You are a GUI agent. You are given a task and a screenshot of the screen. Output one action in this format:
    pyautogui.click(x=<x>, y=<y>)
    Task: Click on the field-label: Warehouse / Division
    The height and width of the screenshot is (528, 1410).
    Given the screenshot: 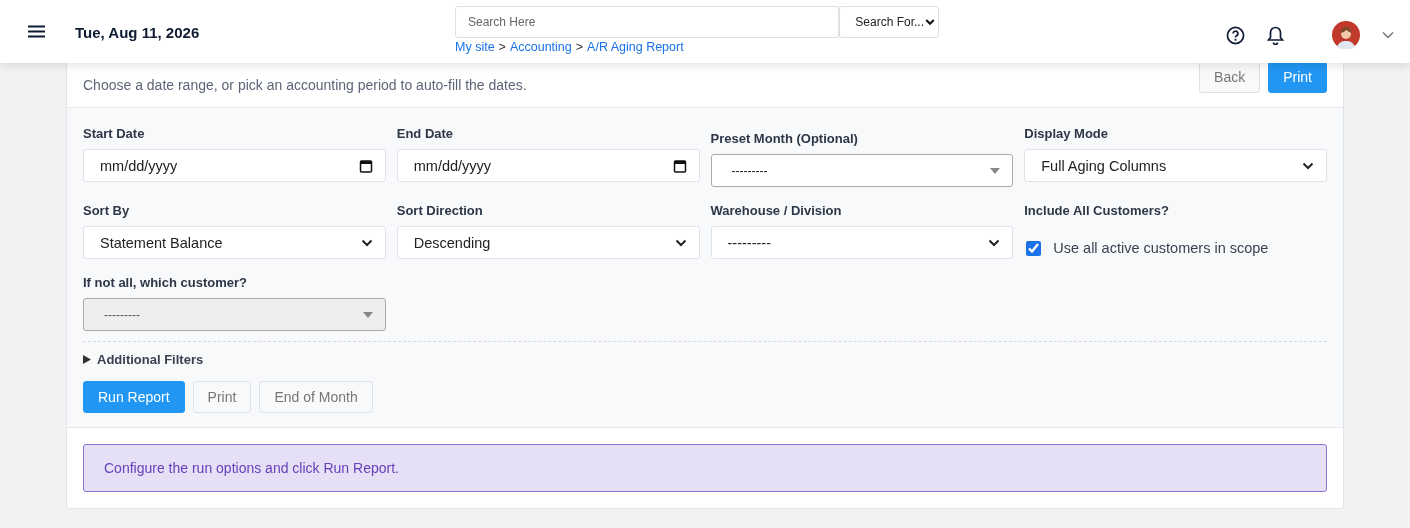 What is the action you would take?
    pyautogui.click(x=776, y=210)
    